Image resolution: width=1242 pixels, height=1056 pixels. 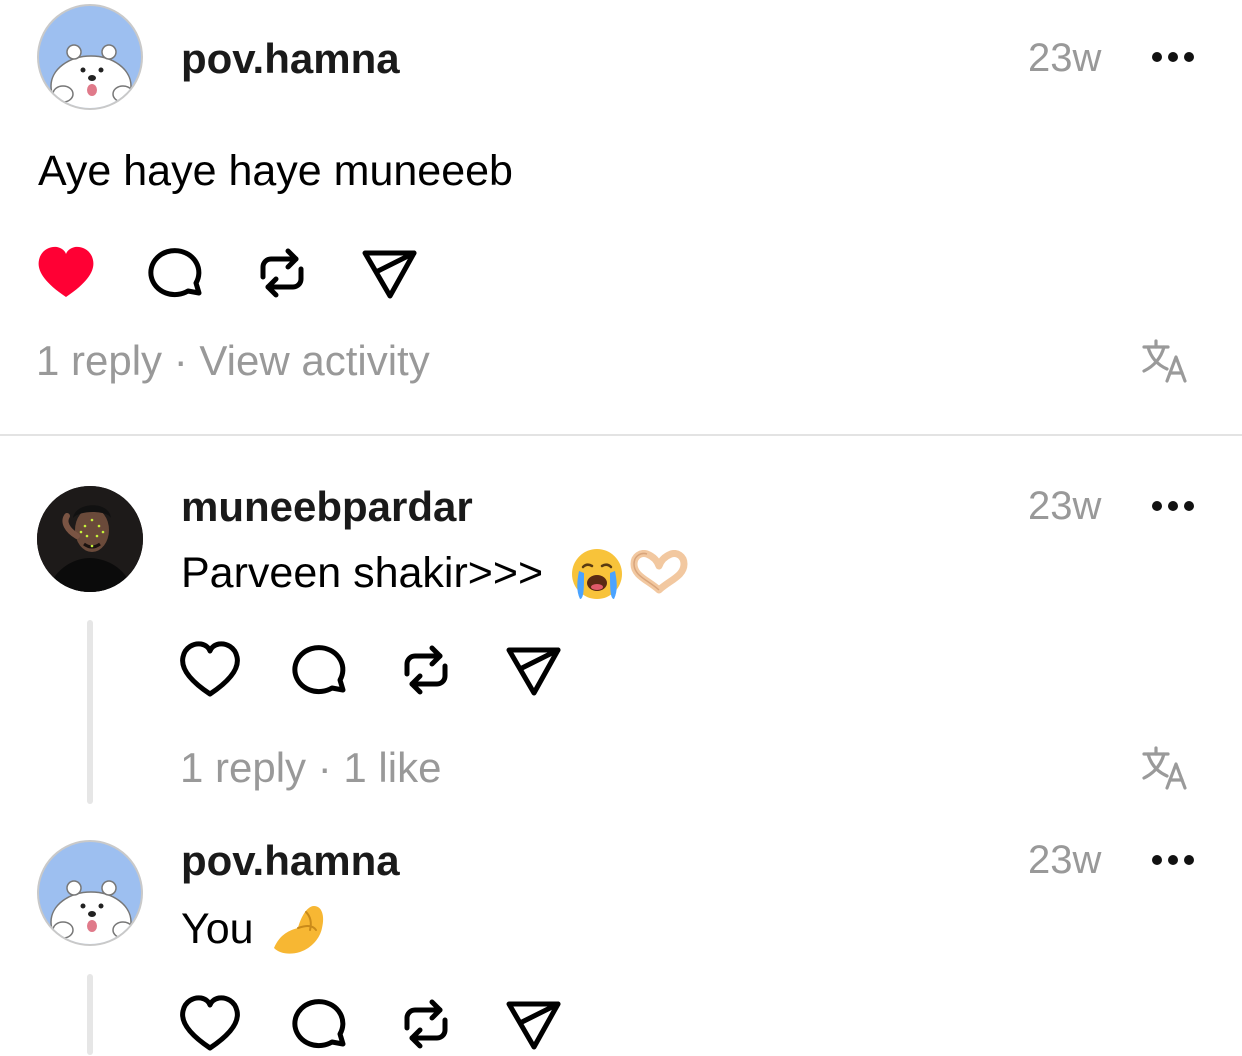 What do you see at coordinates (392, 767) in the screenshot?
I see `likes-link: 1 like` at bounding box center [392, 767].